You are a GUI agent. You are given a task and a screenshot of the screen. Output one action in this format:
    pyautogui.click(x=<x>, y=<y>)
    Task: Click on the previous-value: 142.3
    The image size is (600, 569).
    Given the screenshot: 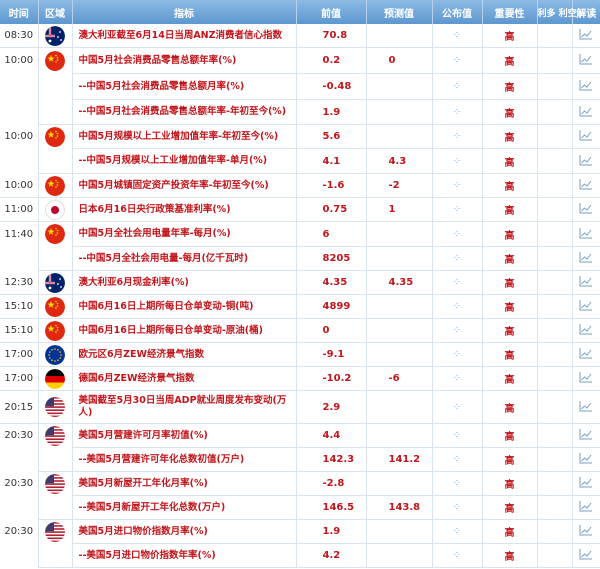 What is the action you would take?
    pyautogui.click(x=331, y=459)
    